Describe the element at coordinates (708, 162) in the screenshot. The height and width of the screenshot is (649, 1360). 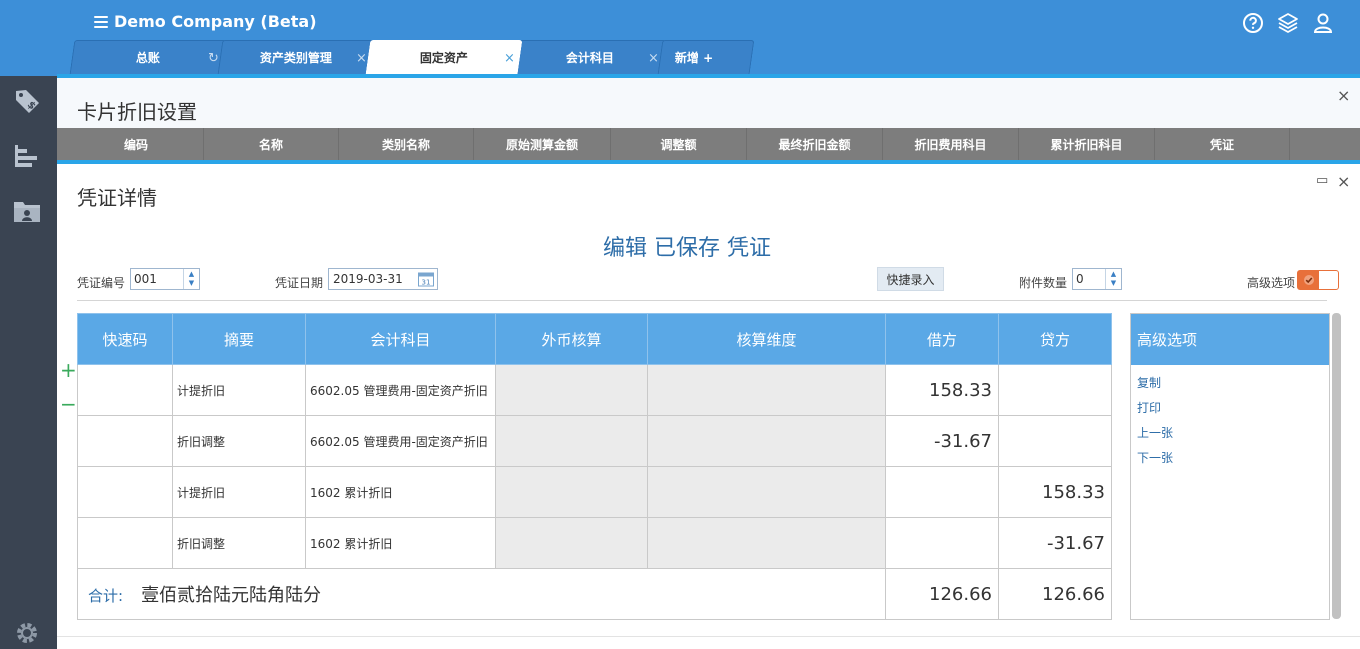
I see `grid-underline` at that location.